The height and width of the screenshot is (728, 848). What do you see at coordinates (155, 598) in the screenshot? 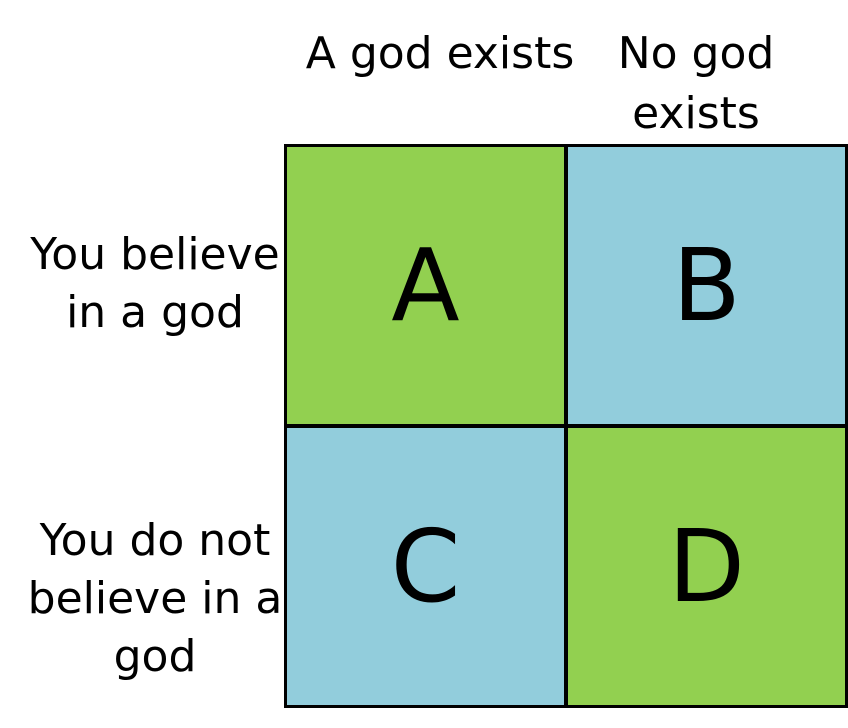
I see `row-header-not-believe: You do not believe in a god` at bounding box center [155, 598].